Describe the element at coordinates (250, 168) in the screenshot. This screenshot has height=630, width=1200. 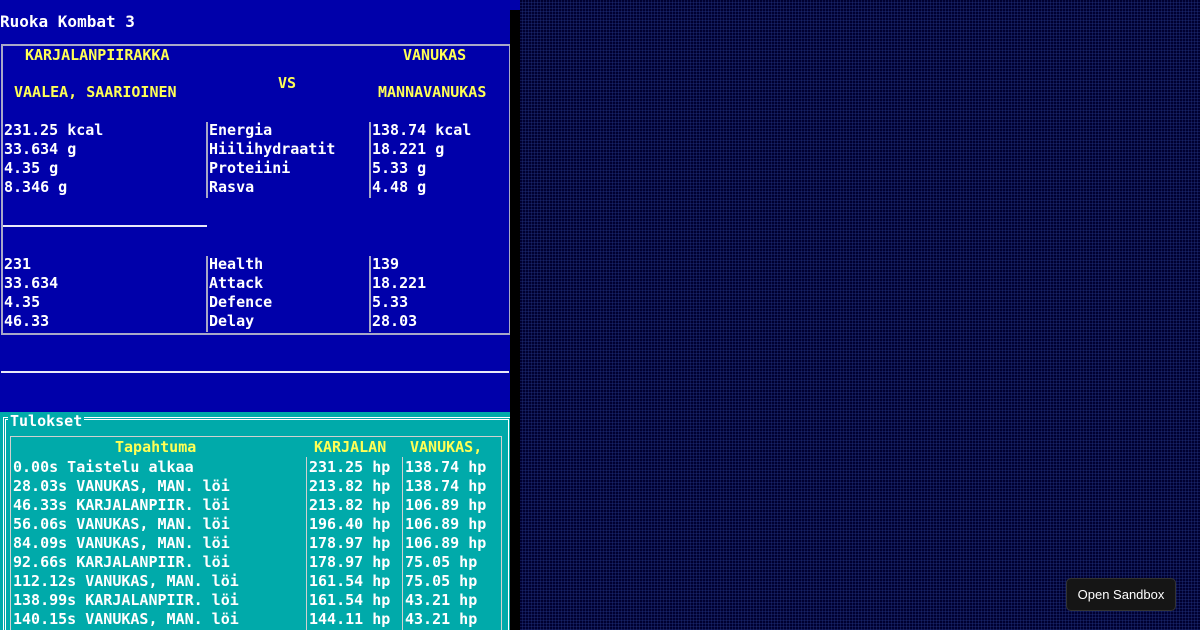
I see `nutrient-label-protein: Proteiini` at that location.